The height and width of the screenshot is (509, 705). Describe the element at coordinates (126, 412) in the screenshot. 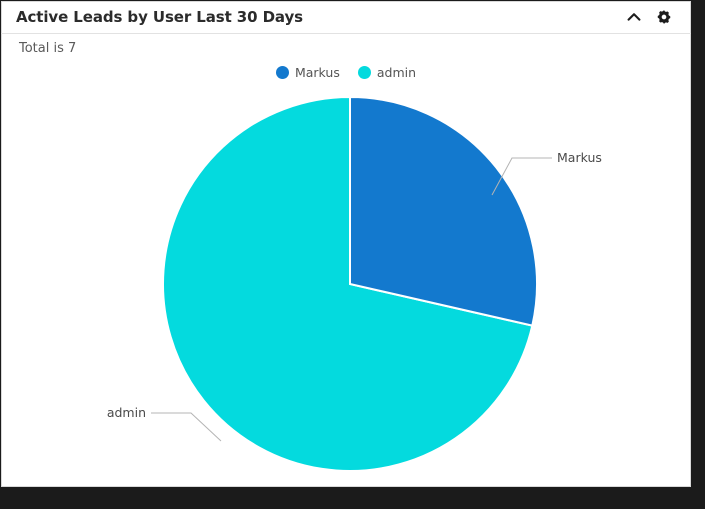

I see `callout-label-admin: admin` at that location.